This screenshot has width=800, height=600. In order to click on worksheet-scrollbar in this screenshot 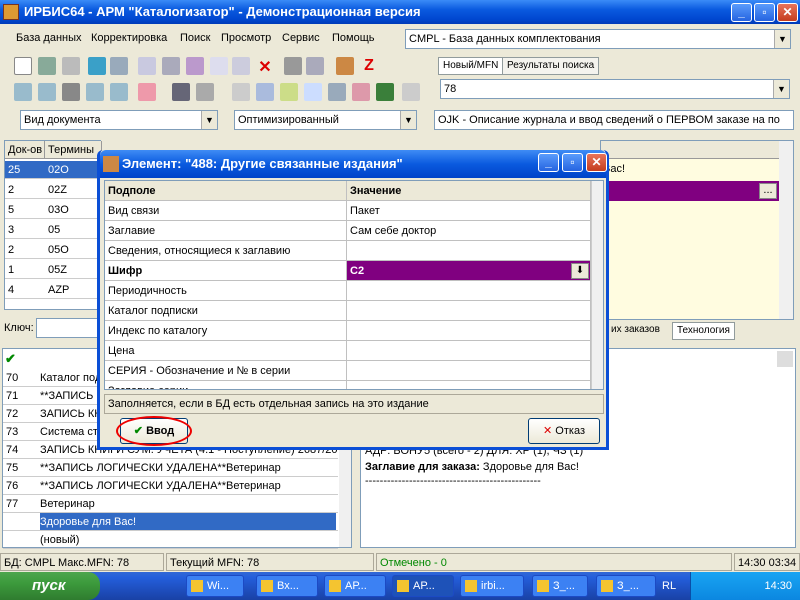, I will do `click(786, 230)`.